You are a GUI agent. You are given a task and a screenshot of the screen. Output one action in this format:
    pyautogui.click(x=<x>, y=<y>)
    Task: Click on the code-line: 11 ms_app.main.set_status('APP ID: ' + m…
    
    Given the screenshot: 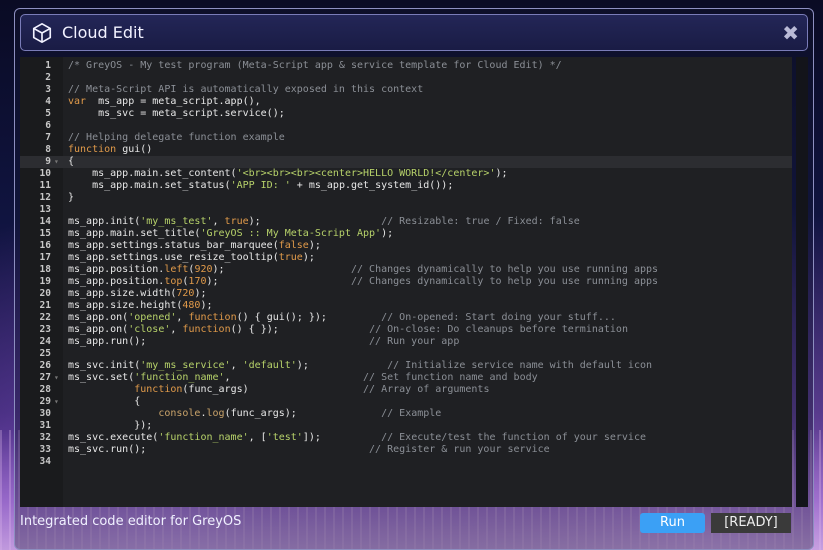 What is the action you would take?
    pyautogui.click(x=406, y=186)
    